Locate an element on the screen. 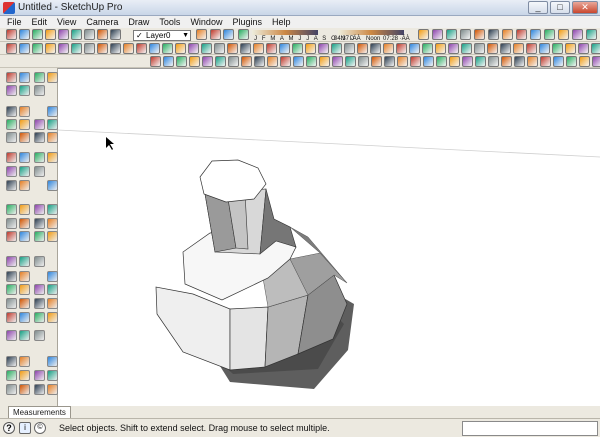 The width and height of the screenshot is (600, 437). menu-file: File is located at coordinates (14, 22).